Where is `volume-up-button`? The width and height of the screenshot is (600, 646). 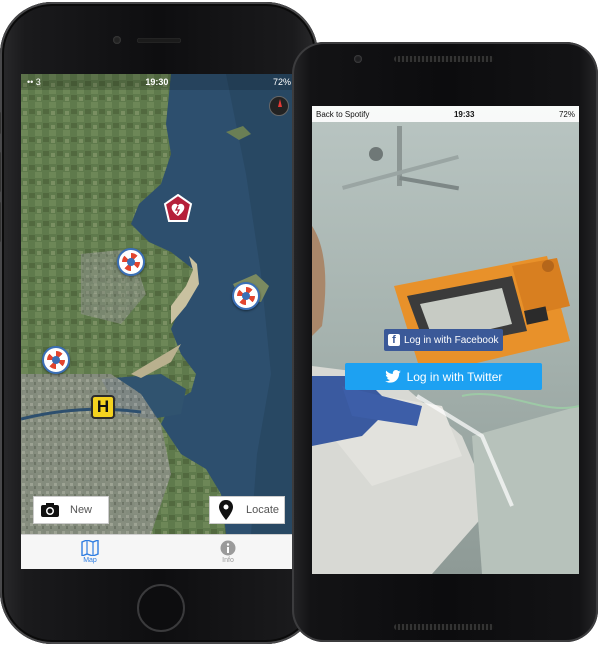 volume-up-button is located at coordinates (0, 172).